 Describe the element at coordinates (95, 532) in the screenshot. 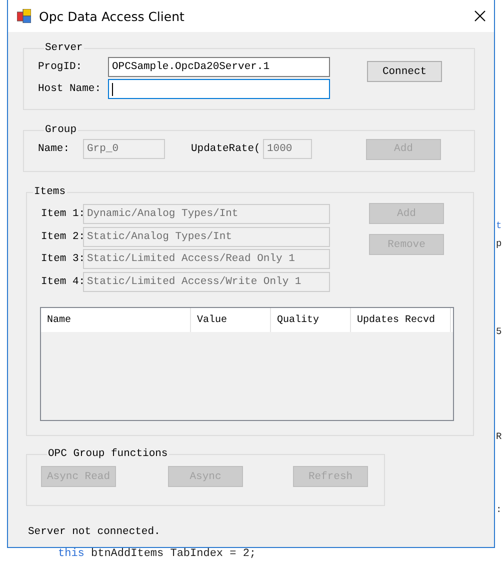

I see `status-text: Server not connected.` at that location.